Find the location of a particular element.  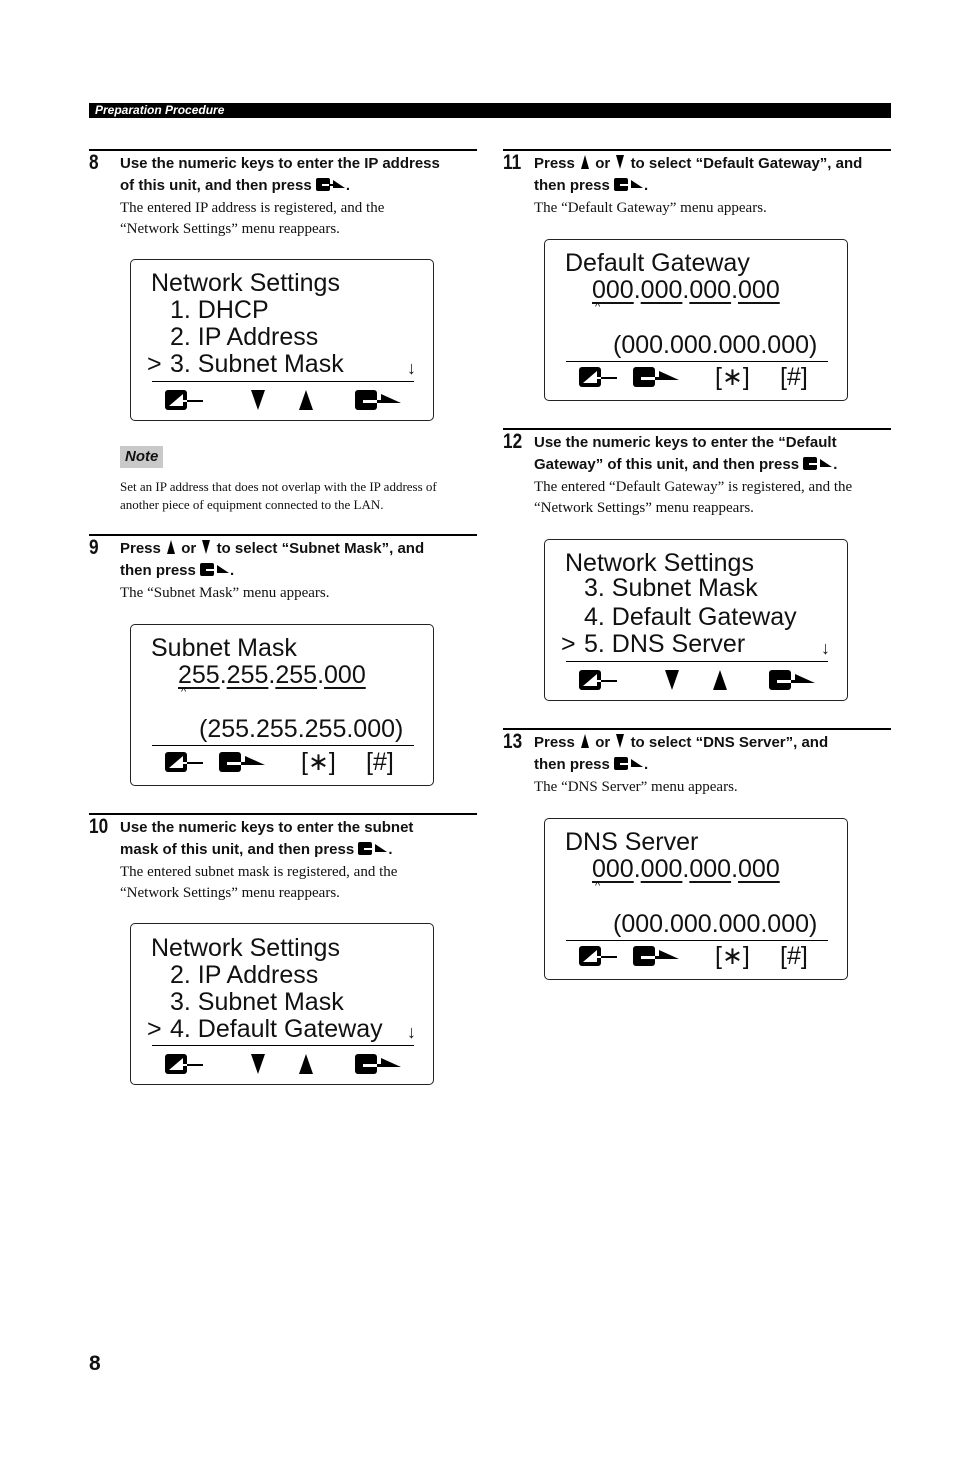

step-title-text: of this unit, and then press is located at coordinates (216, 185).